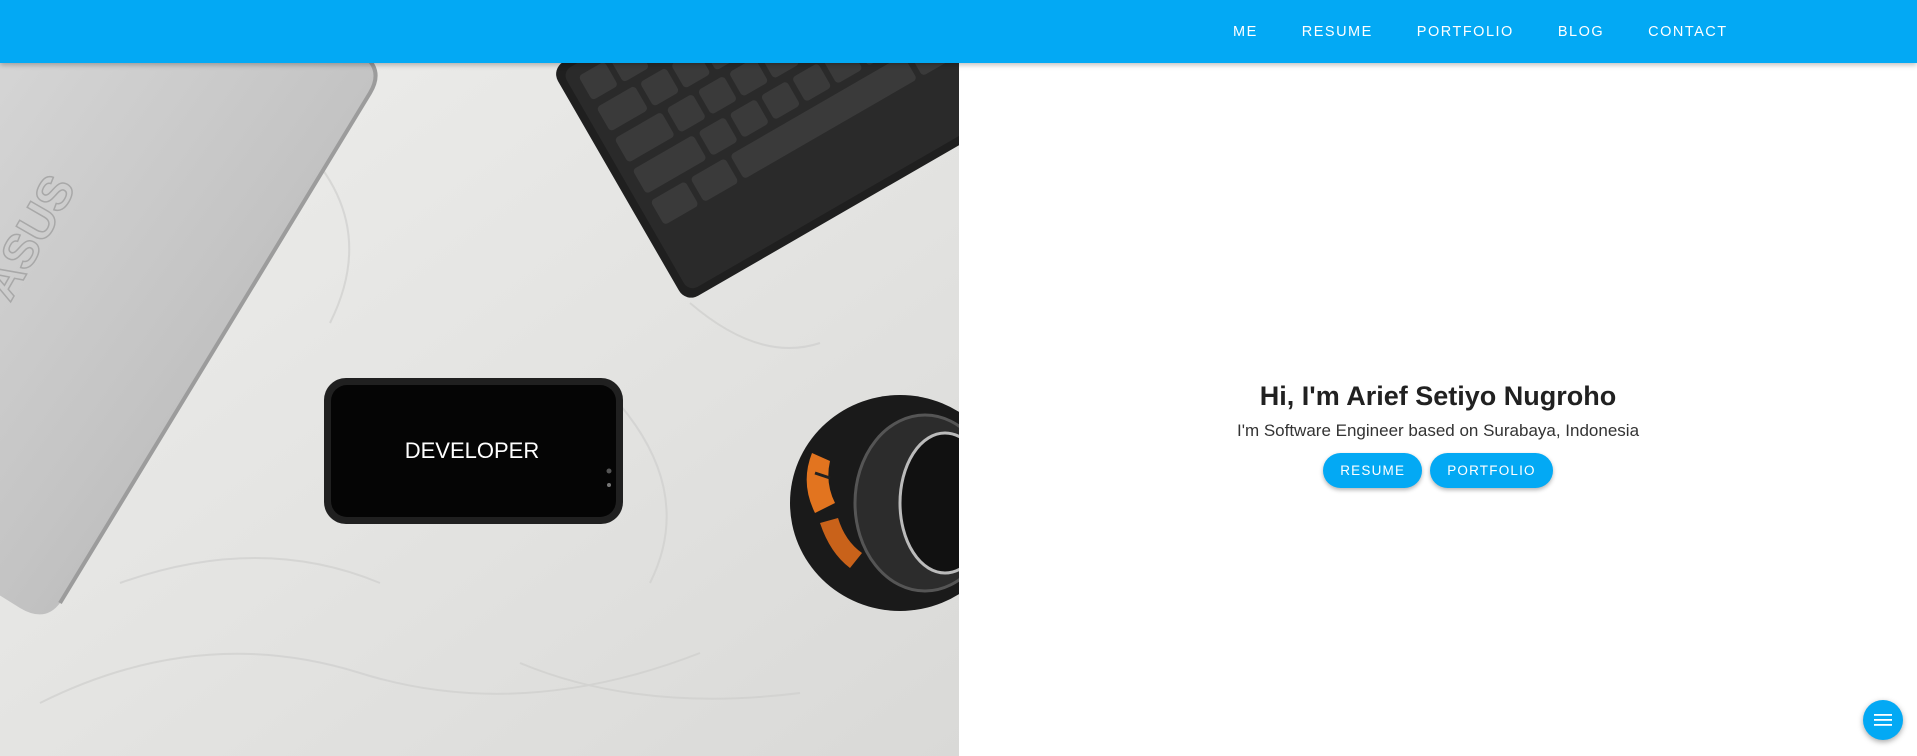 This screenshot has height=756, width=1917. What do you see at coordinates (1373, 470) in the screenshot?
I see `resume-button: RESUME` at bounding box center [1373, 470].